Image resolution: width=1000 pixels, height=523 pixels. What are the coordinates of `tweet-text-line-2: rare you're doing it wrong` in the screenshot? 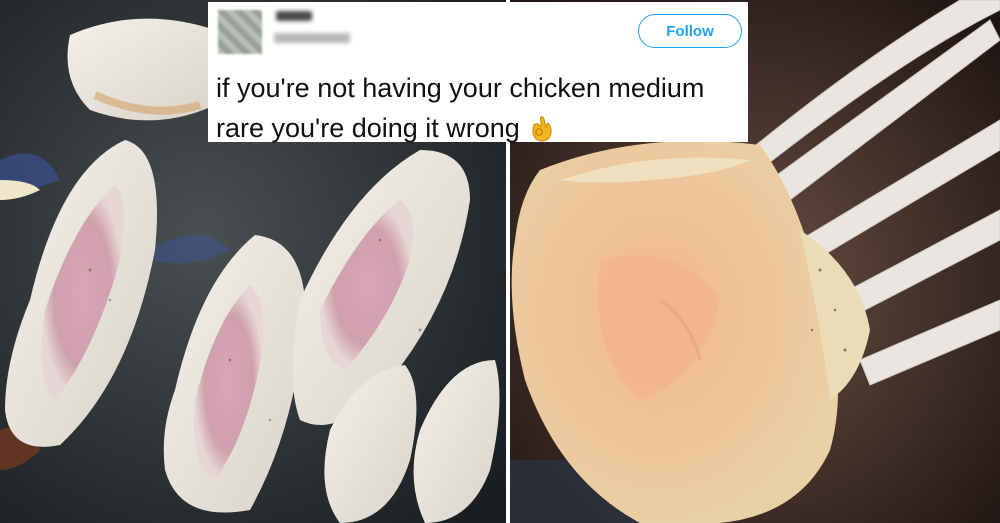 It's located at (476, 131).